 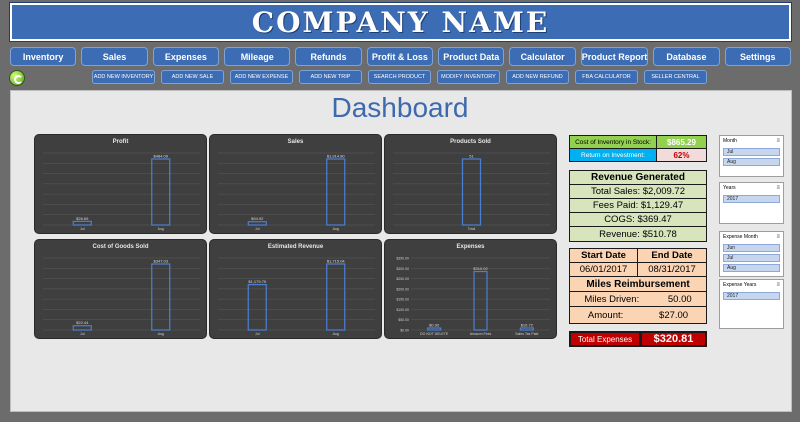 I want to click on modify-inventory-button: MODIFY INVENTORY, so click(x=468, y=77).